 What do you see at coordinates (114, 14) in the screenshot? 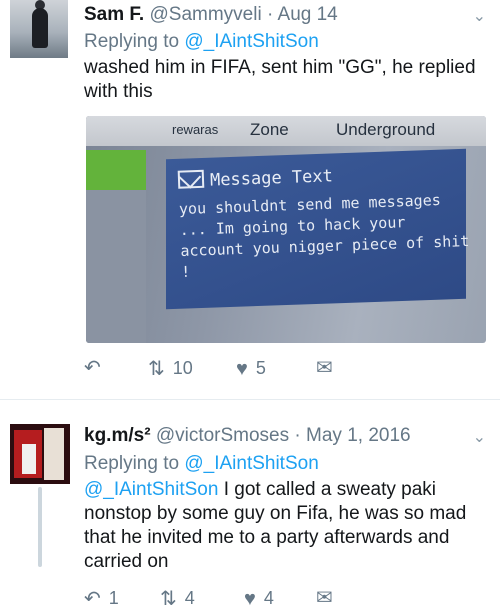
I see `display-name: Sam F.` at bounding box center [114, 14].